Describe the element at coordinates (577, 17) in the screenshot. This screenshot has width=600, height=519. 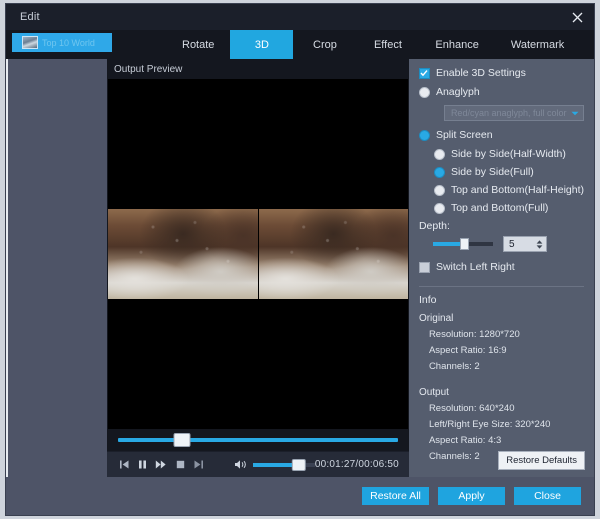
I see `close-icon` at that location.